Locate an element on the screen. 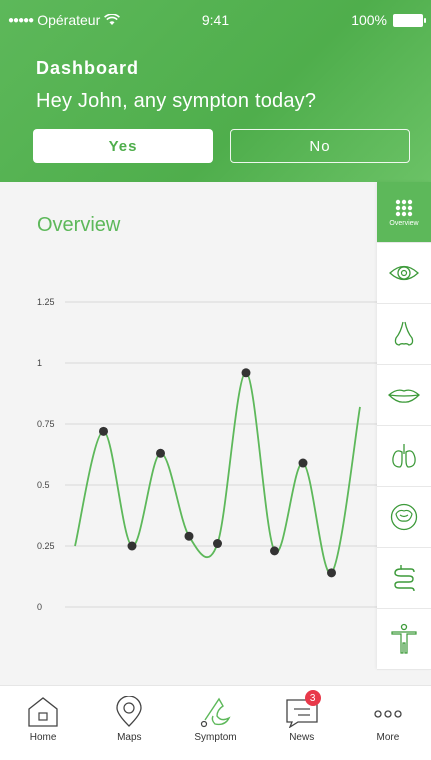 The height and width of the screenshot is (760, 431). battery-icon is located at coordinates (409, 20).